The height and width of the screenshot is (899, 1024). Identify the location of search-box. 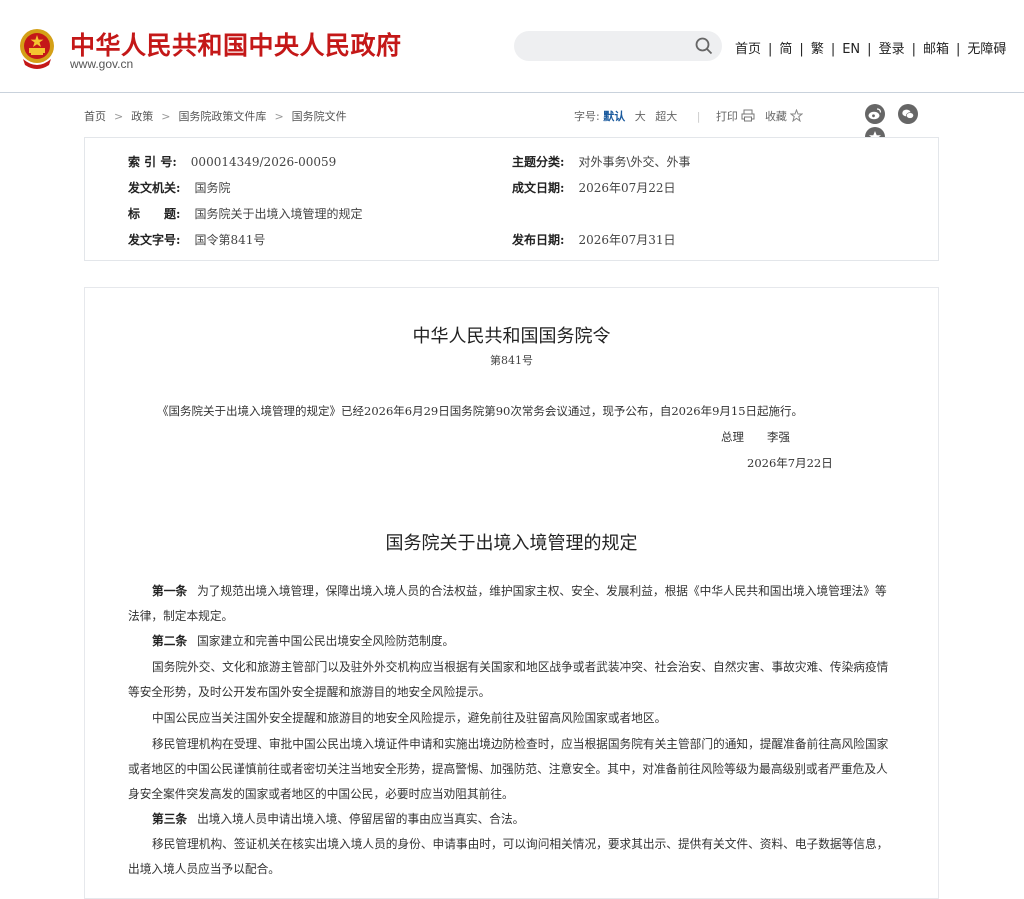
(618, 46).